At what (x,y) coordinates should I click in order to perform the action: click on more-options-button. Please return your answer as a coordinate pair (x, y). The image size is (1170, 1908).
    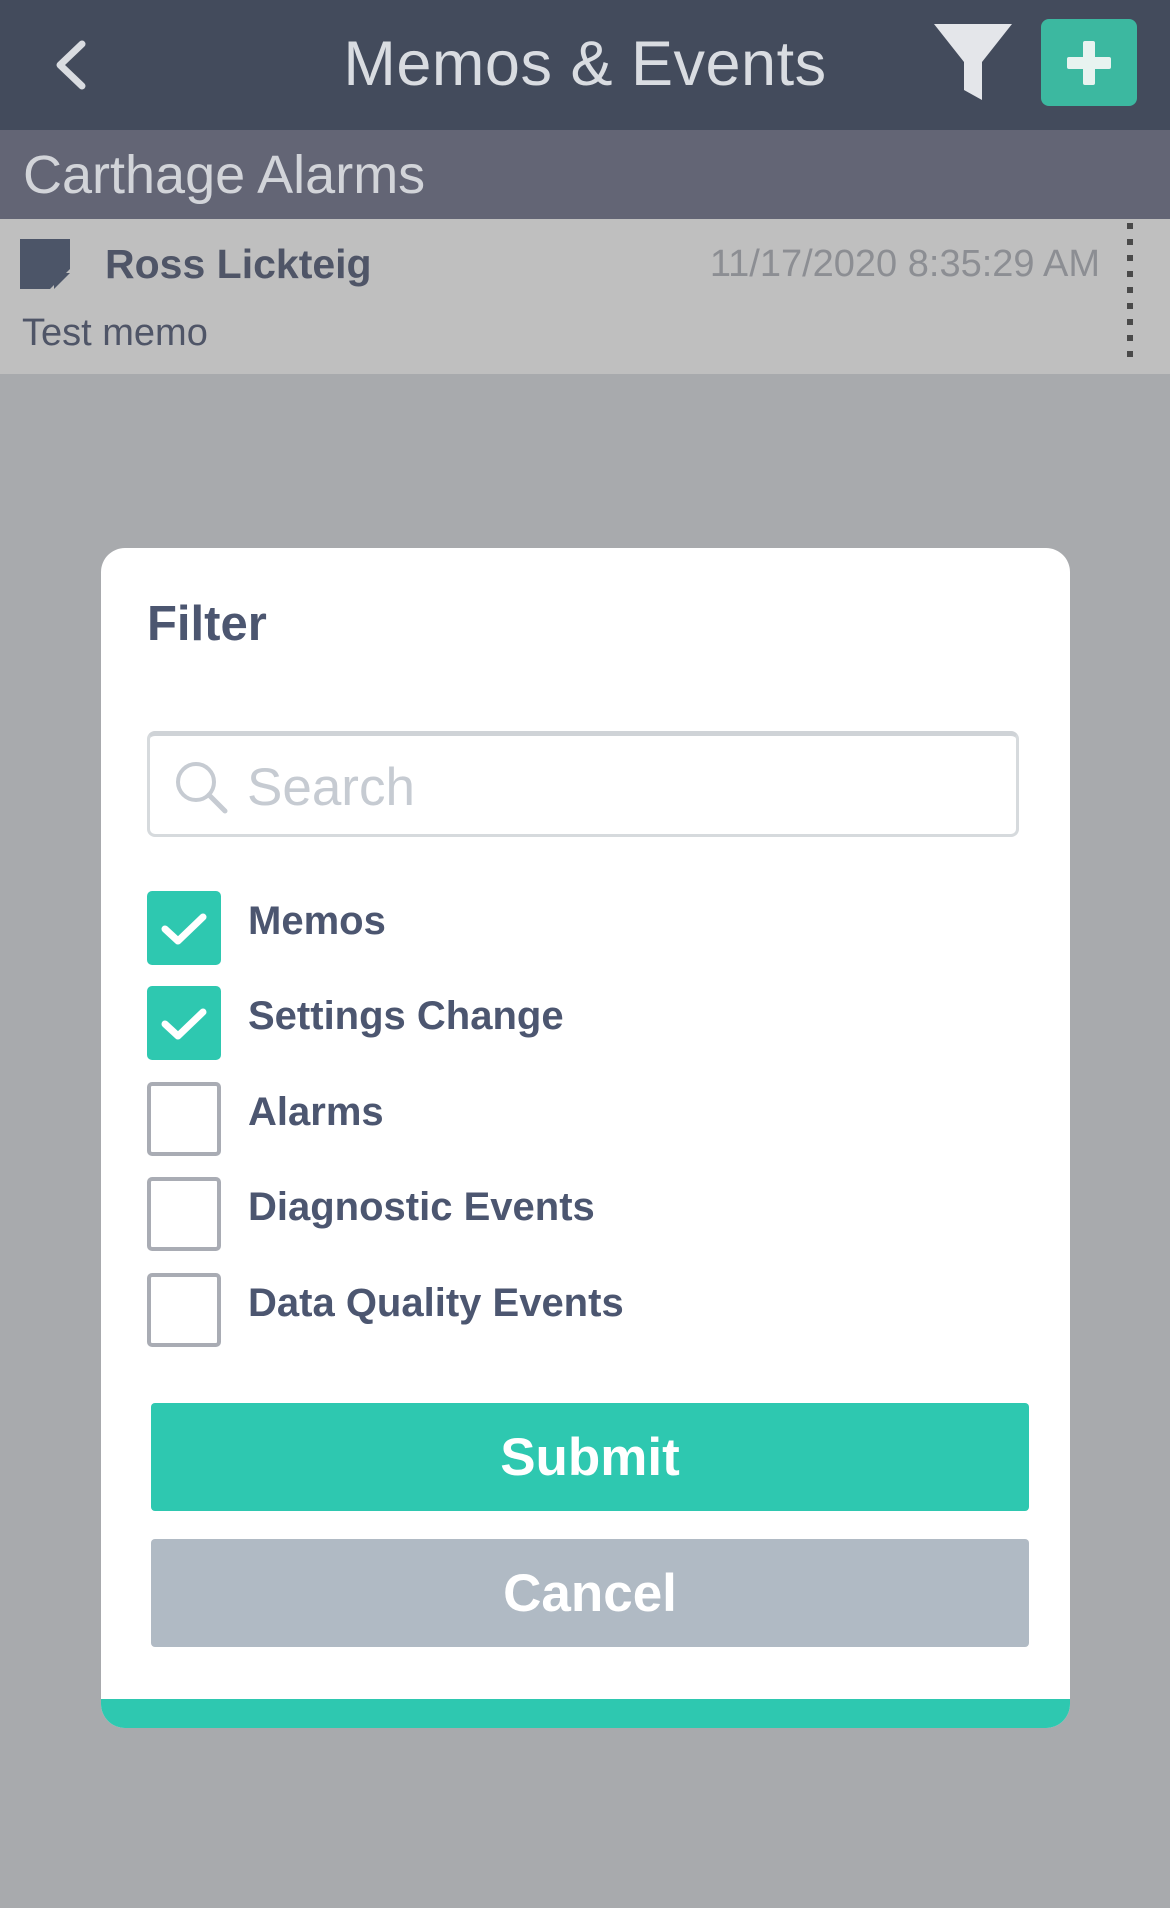
    Looking at the image, I should click on (1130, 297).